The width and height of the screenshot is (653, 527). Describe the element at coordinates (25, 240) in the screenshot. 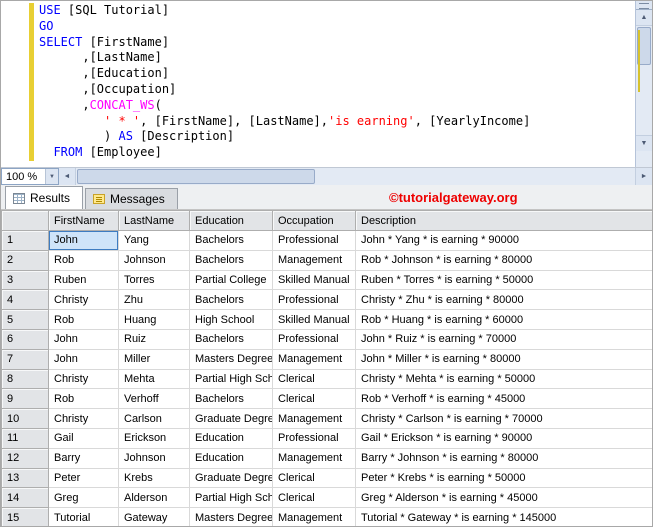

I see `row-number: 1` at that location.